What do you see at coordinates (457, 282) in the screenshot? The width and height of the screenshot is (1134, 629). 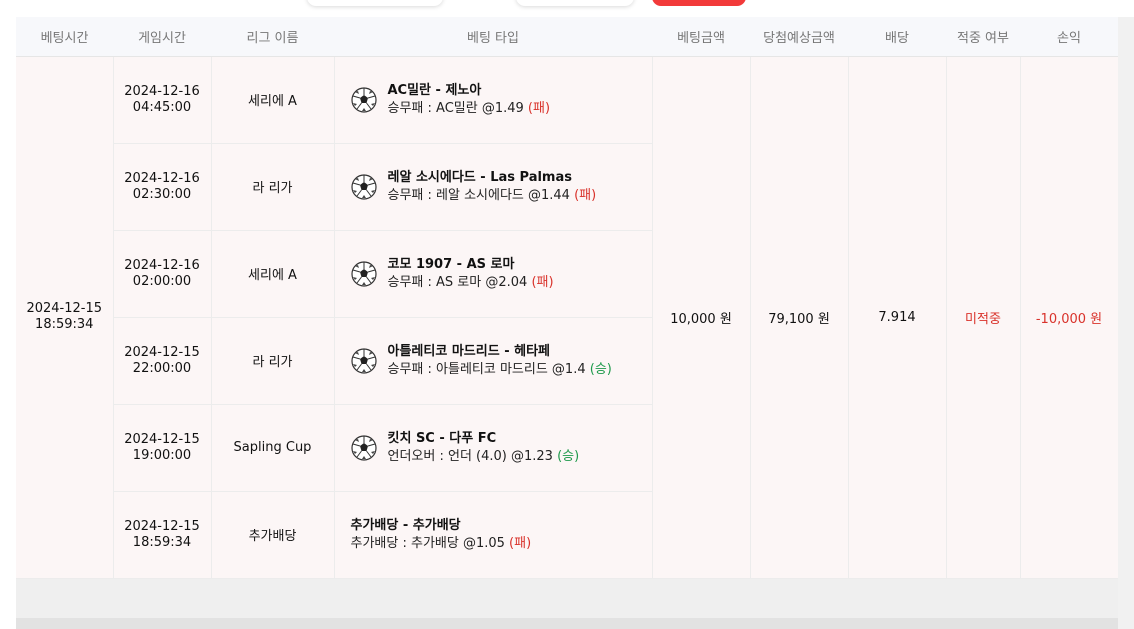 I see `bet-pick: 승무패 : AS 로마 @2.04` at bounding box center [457, 282].